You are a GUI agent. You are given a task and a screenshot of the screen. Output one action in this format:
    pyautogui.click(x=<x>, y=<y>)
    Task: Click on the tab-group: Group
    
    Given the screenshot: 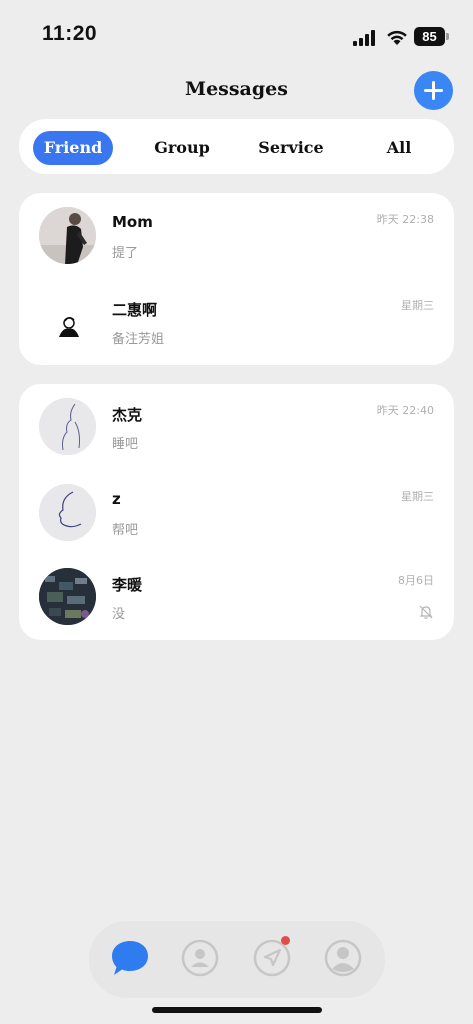 What is the action you would take?
    pyautogui.click(x=182, y=148)
    